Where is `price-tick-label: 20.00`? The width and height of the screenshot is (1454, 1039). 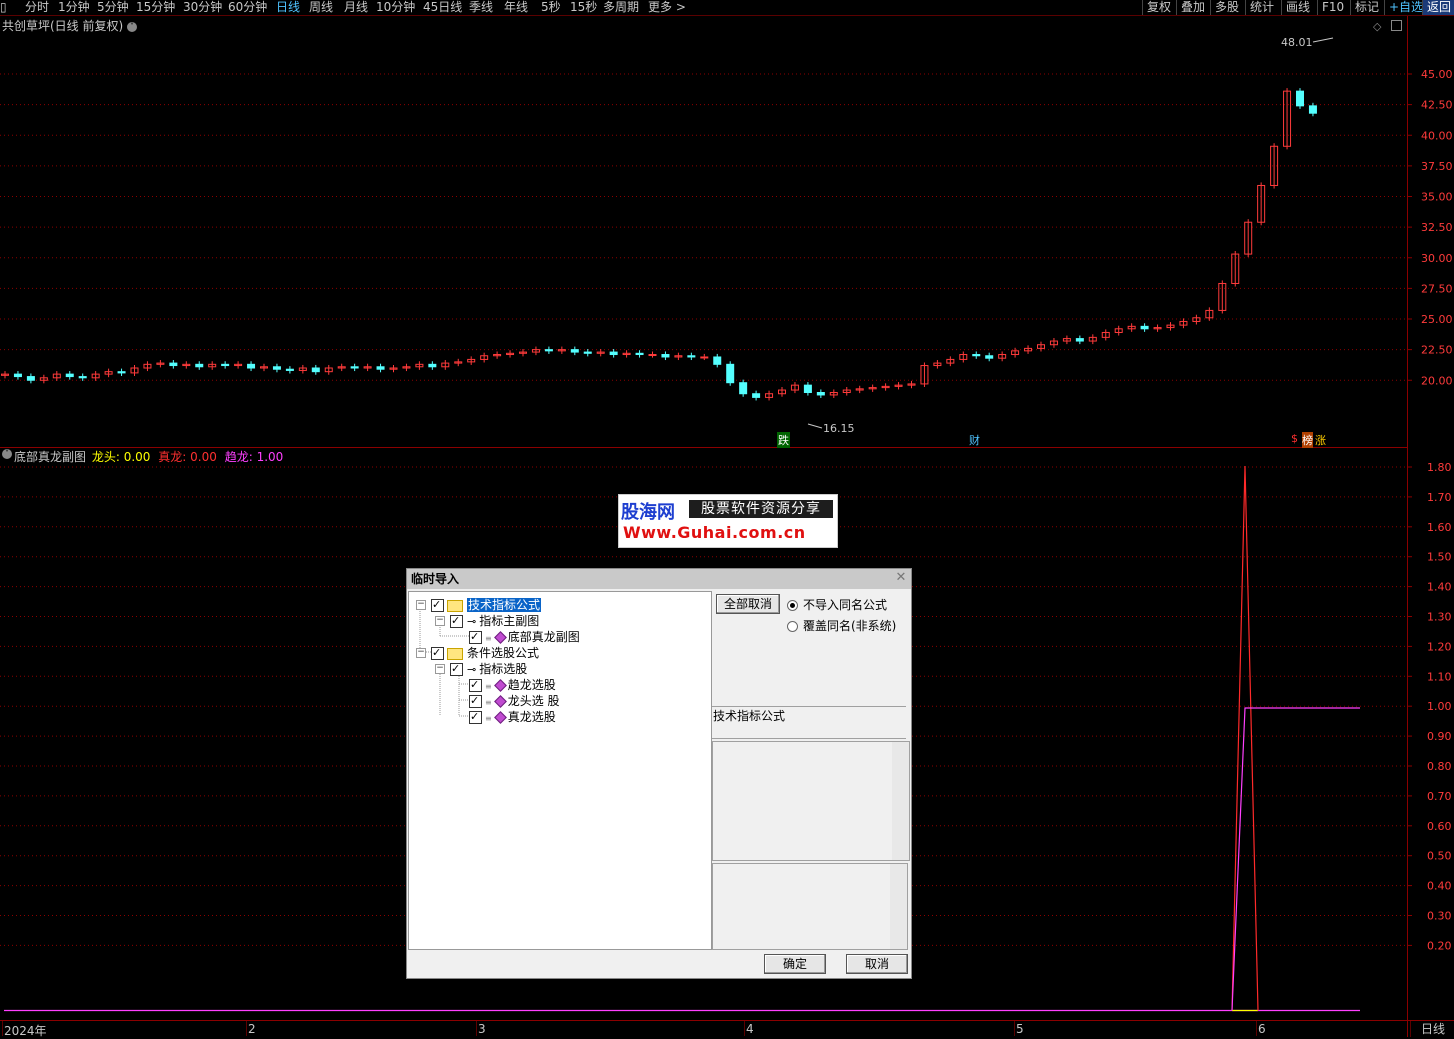
price-tick-label: 20.00 is located at coordinates (1437, 380).